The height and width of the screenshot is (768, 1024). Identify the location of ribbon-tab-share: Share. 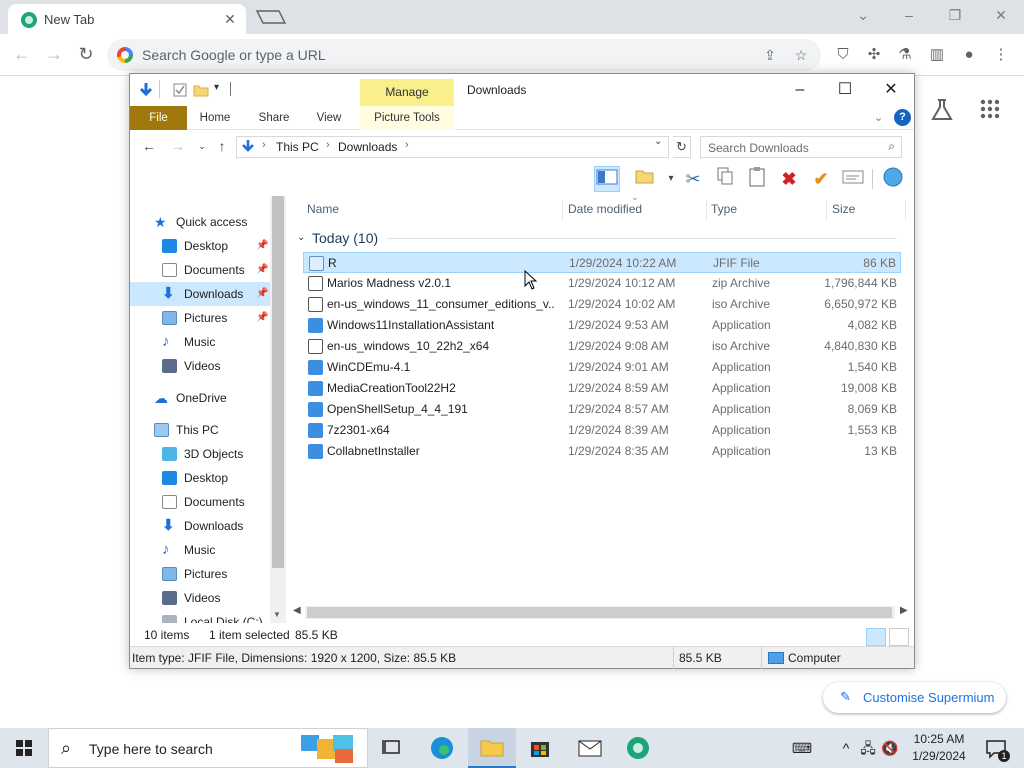
(274, 118).